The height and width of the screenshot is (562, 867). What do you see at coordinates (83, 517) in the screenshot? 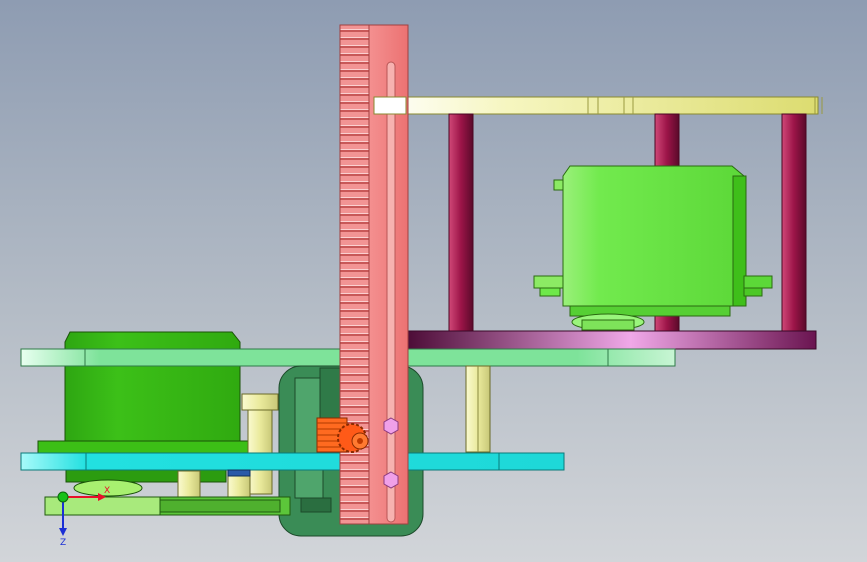
I see `coordinate-triad: X Z` at bounding box center [83, 517].